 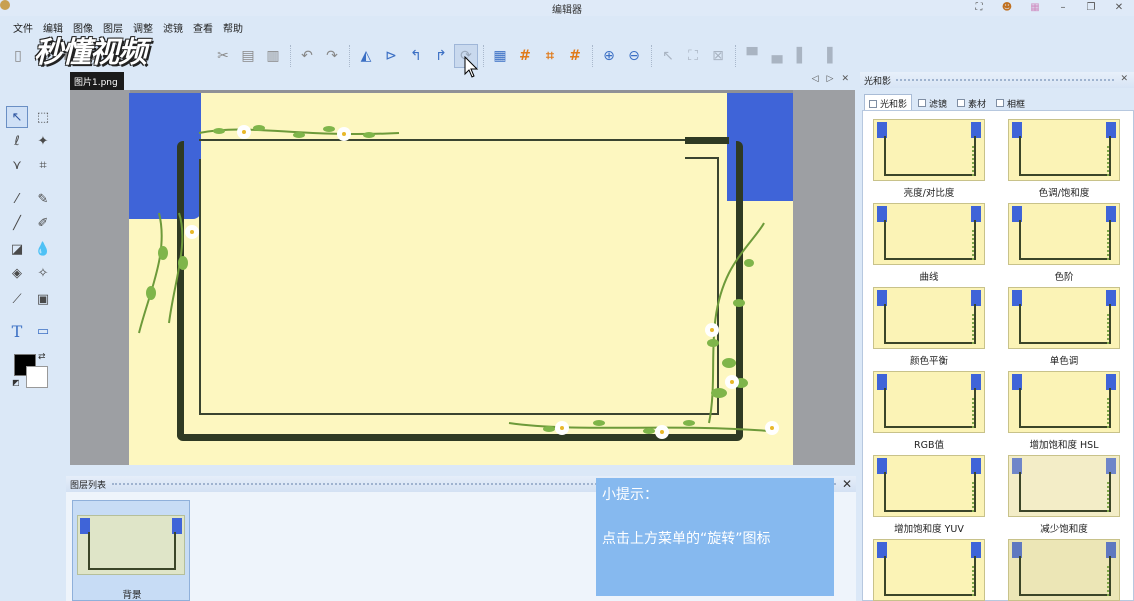 What do you see at coordinates (500, 56) in the screenshot?
I see `grid-icon: ▦` at bounding box center [500, 56].